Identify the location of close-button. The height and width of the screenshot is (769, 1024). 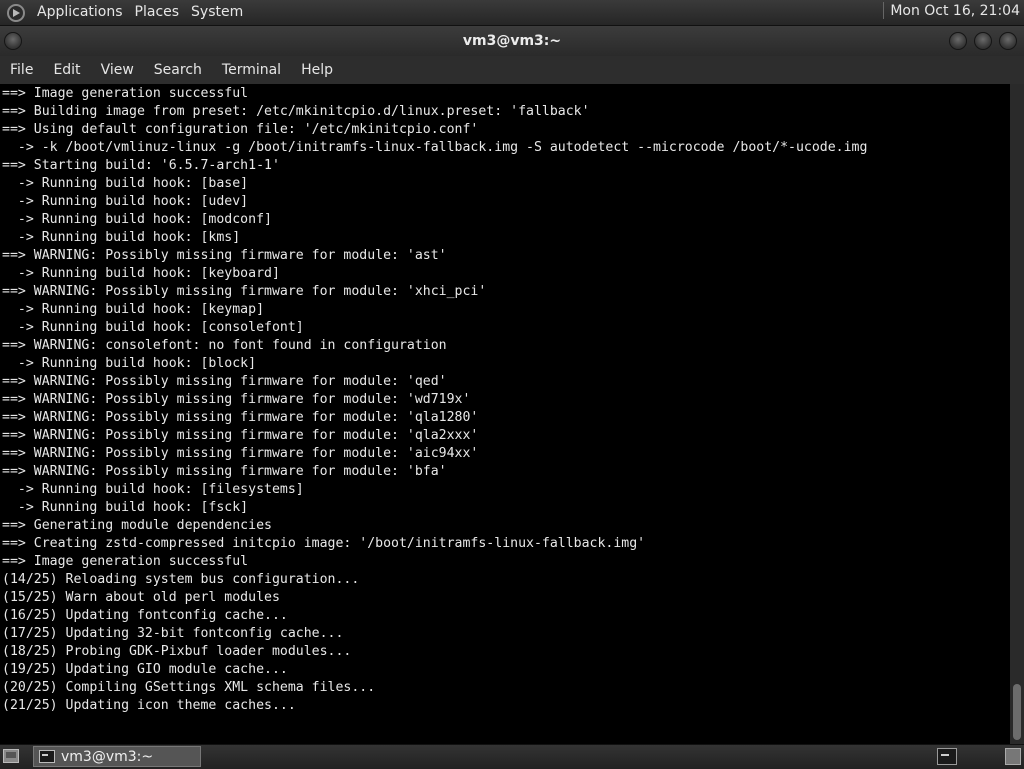
(1008, 41).